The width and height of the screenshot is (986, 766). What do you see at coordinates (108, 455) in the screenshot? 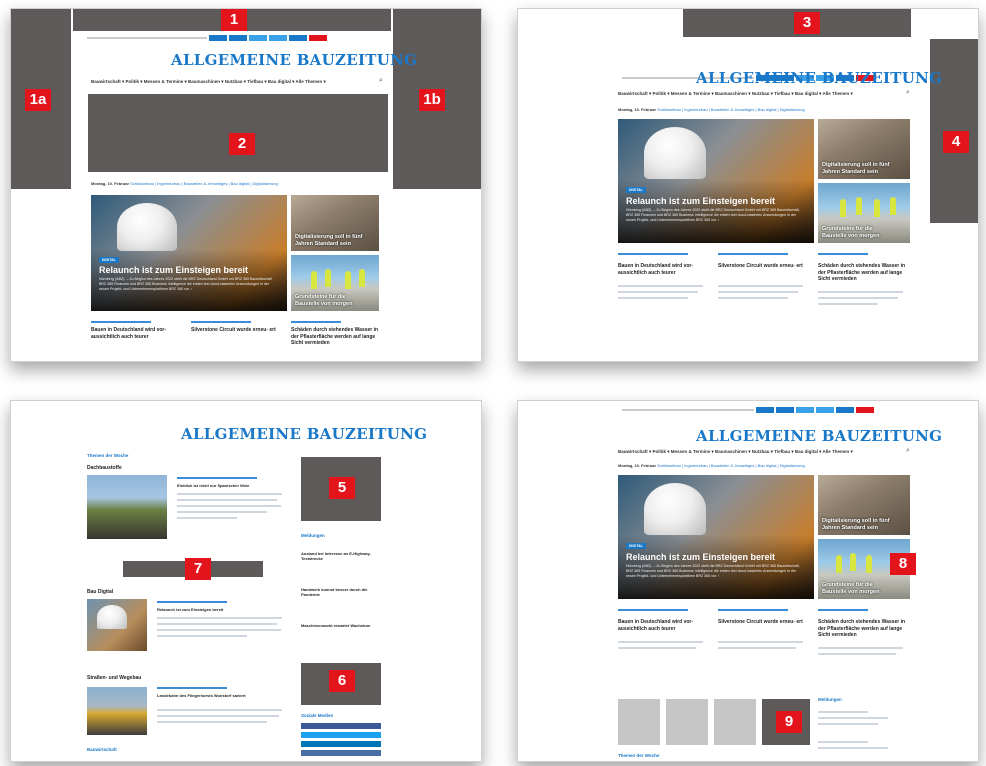
I see `section-title: Themen der Woche` at bounding box center [108, 455].